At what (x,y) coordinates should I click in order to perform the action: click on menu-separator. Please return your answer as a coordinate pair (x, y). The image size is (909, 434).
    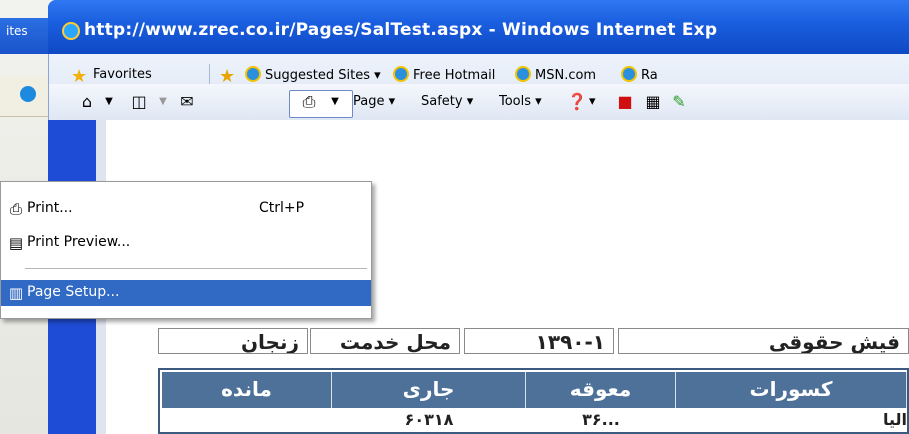
    Looking at the image, I should click on (196, 268).